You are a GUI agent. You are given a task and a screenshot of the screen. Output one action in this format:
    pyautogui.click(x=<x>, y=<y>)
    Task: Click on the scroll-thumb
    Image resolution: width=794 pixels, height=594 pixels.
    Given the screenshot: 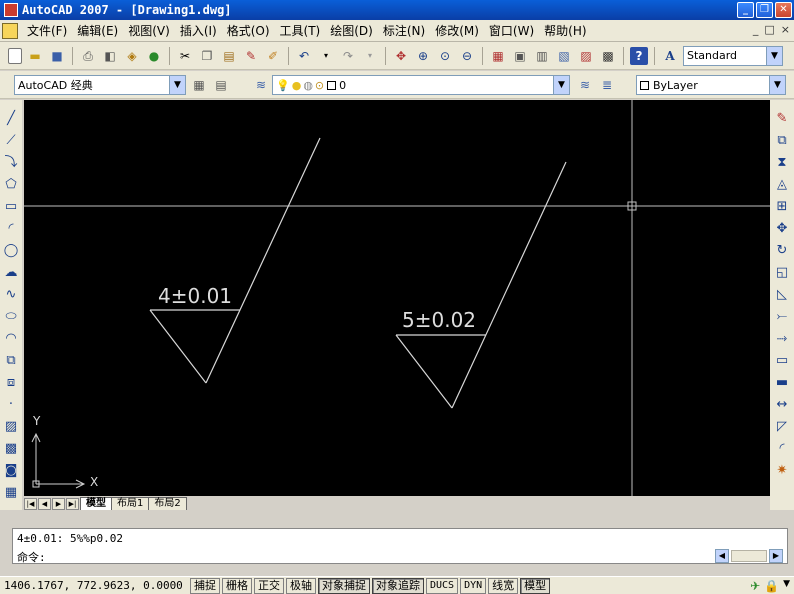 What is the action you would take?
    pyautogui.click(x=749, y=556)
    